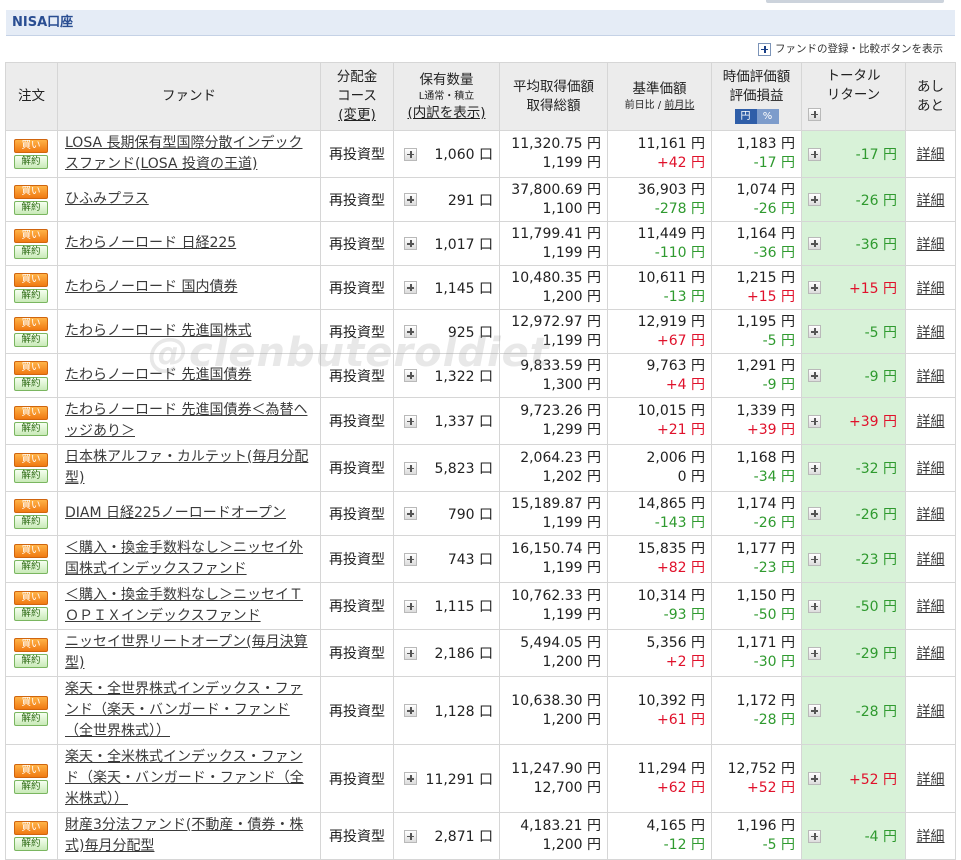  What do you see at coordinates (150, 243) in the screenshot?
I see `fund-name-link: たわらノーロード 日経225` at bounding box center [150, 243].